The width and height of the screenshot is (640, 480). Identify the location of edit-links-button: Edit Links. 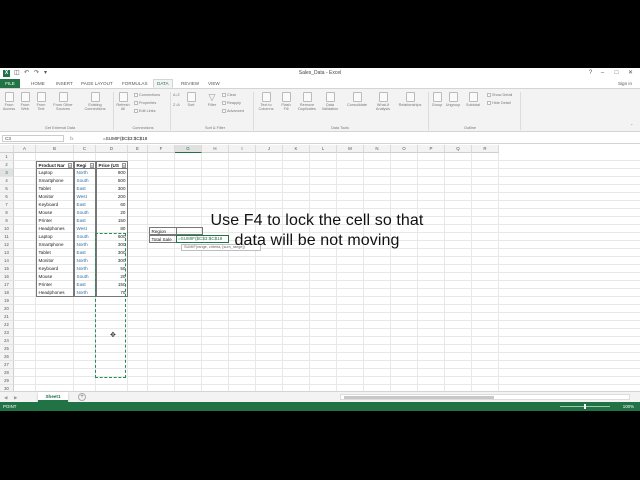
(144, 111).